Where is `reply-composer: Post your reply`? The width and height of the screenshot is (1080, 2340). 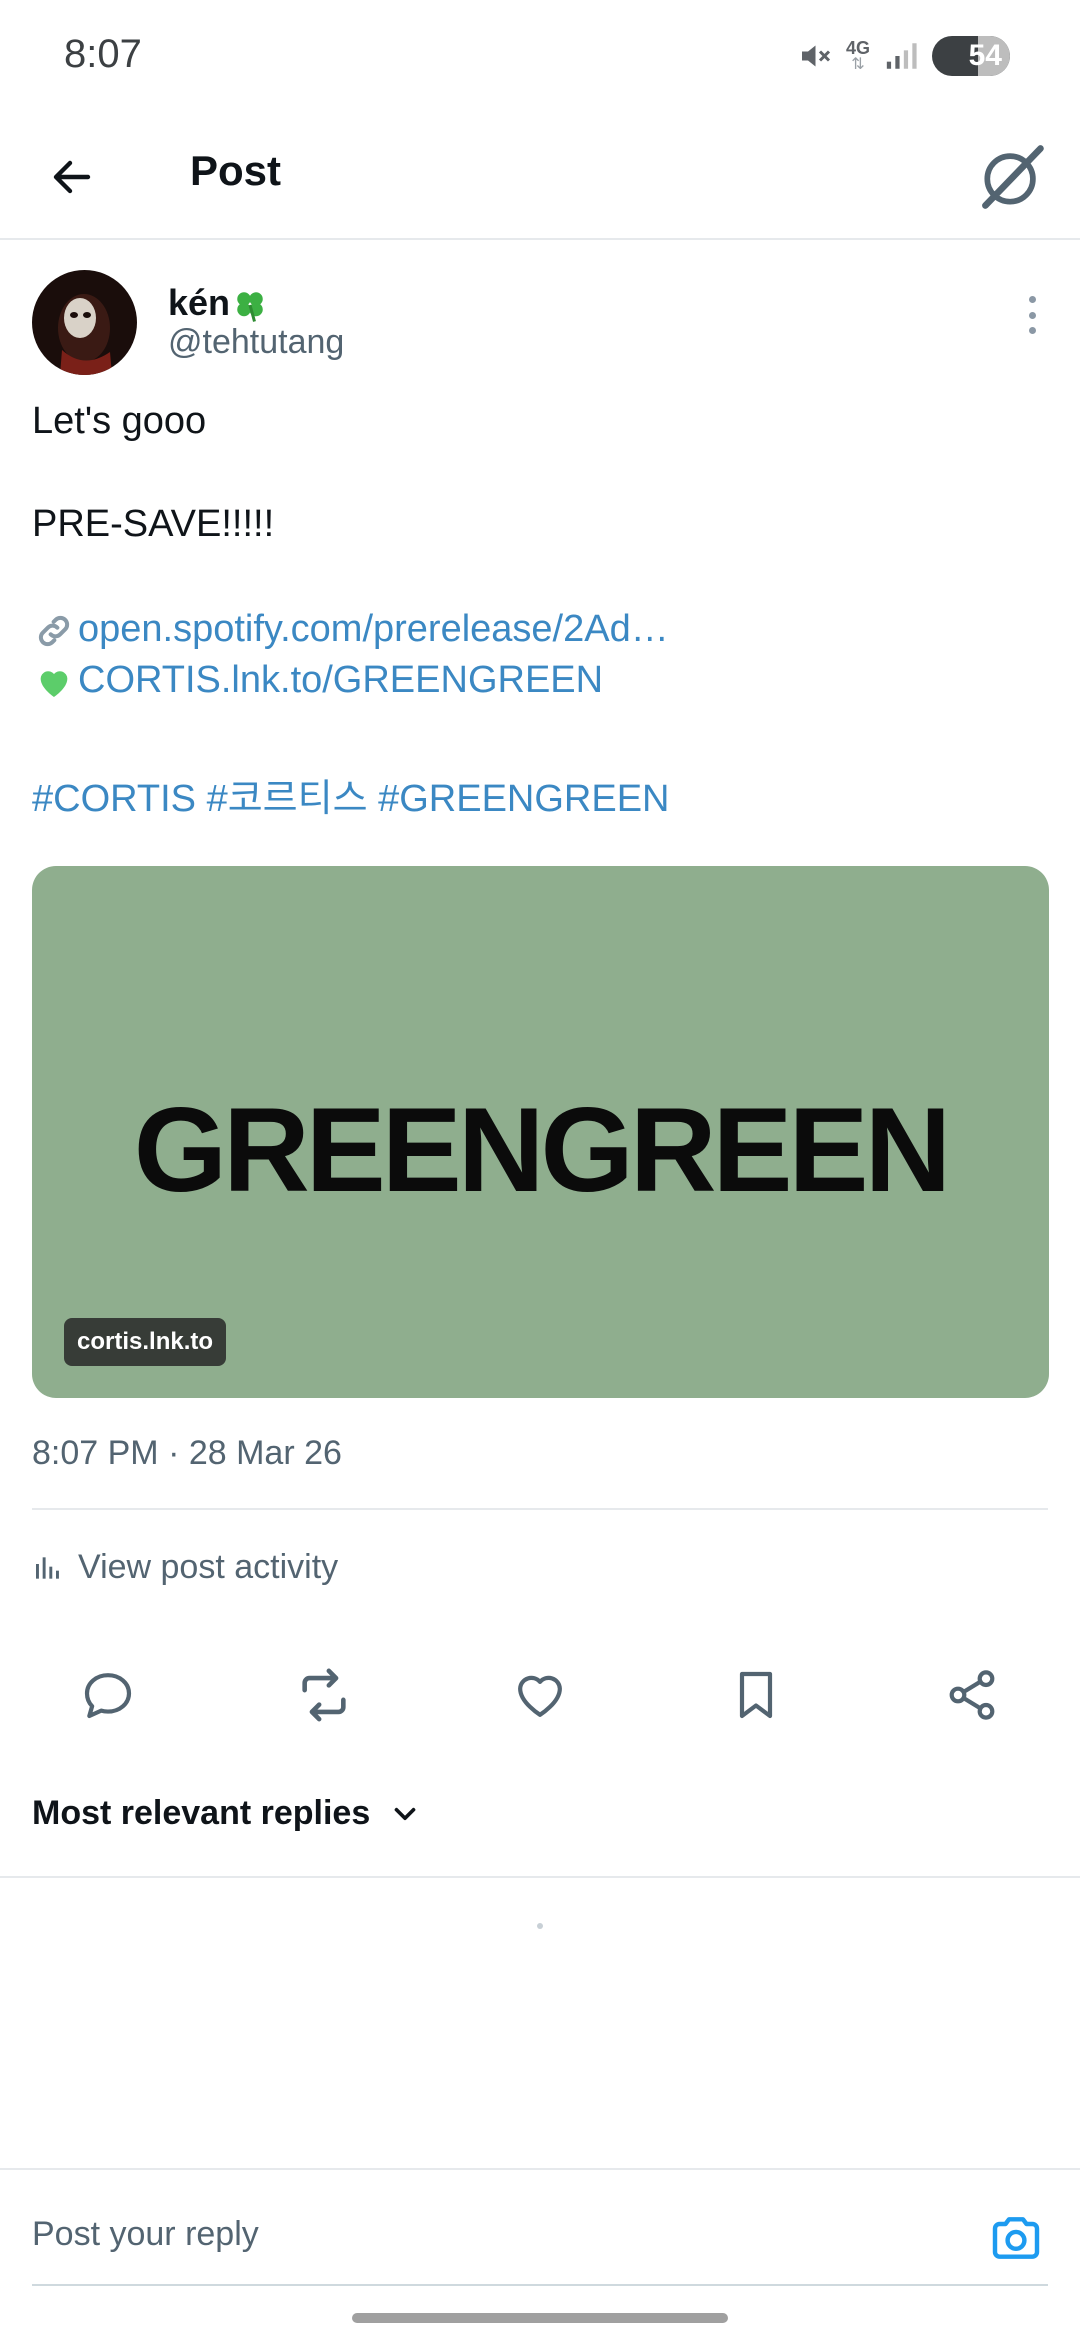
reply-composer: Post your reply is located at coordinates (540, 2229).